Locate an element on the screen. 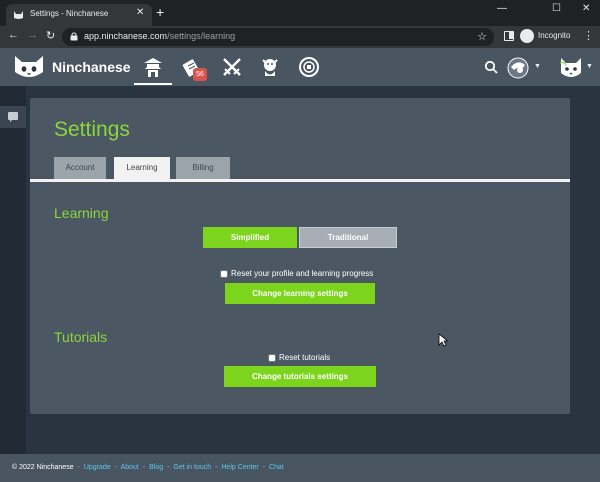 The height and width of the screenshot is (482, 600). address-bar: app.ninchanese.com/settings/learning ☆ is located at coordinates (278, 37).